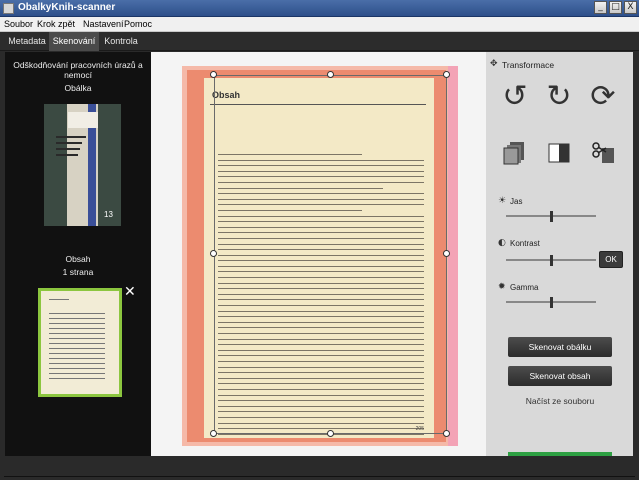  Describe the element at coordinates (56, 24) in the screenshot. I see `menu-krok-zpet: Krok zpět` at that location.